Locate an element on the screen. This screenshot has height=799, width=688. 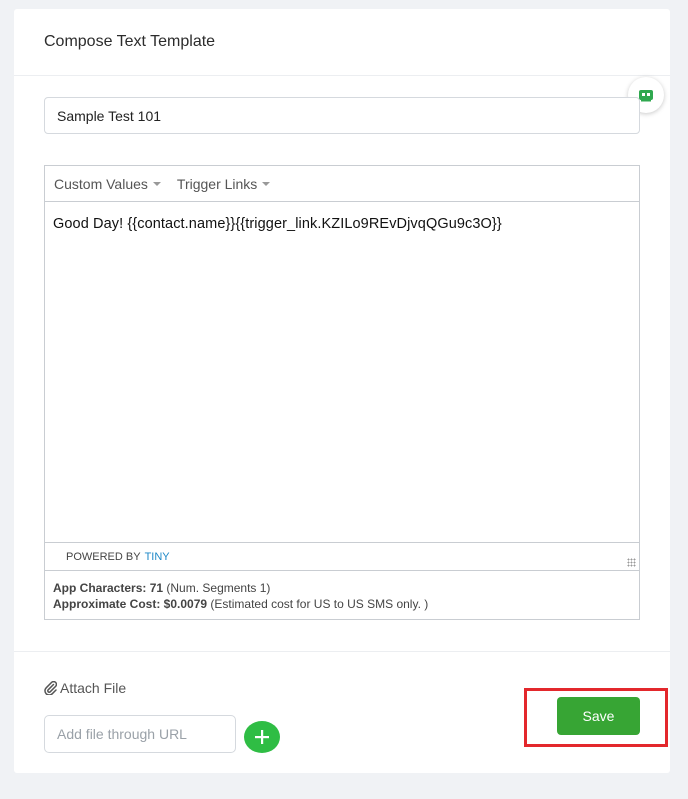
paperclip-icon is located at coordinates (50, 688).